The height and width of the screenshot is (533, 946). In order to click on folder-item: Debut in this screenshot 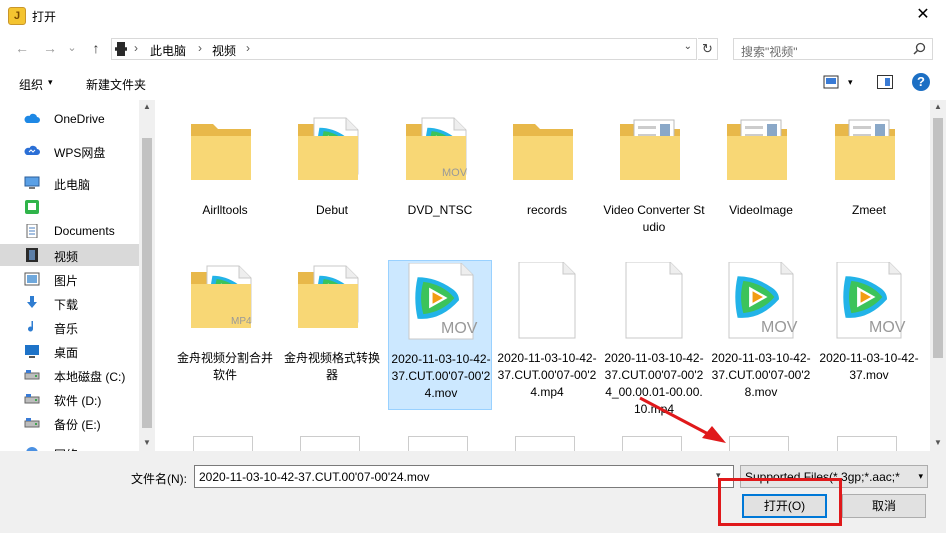, I will do `click(332, 185)`.